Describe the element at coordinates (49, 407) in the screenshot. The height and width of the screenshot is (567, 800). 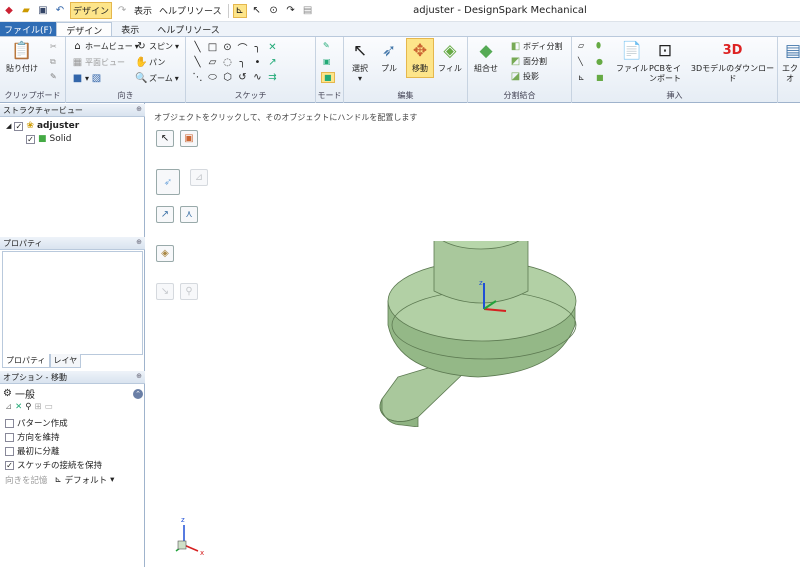
I see `dimension-icon: ▭` at that location.